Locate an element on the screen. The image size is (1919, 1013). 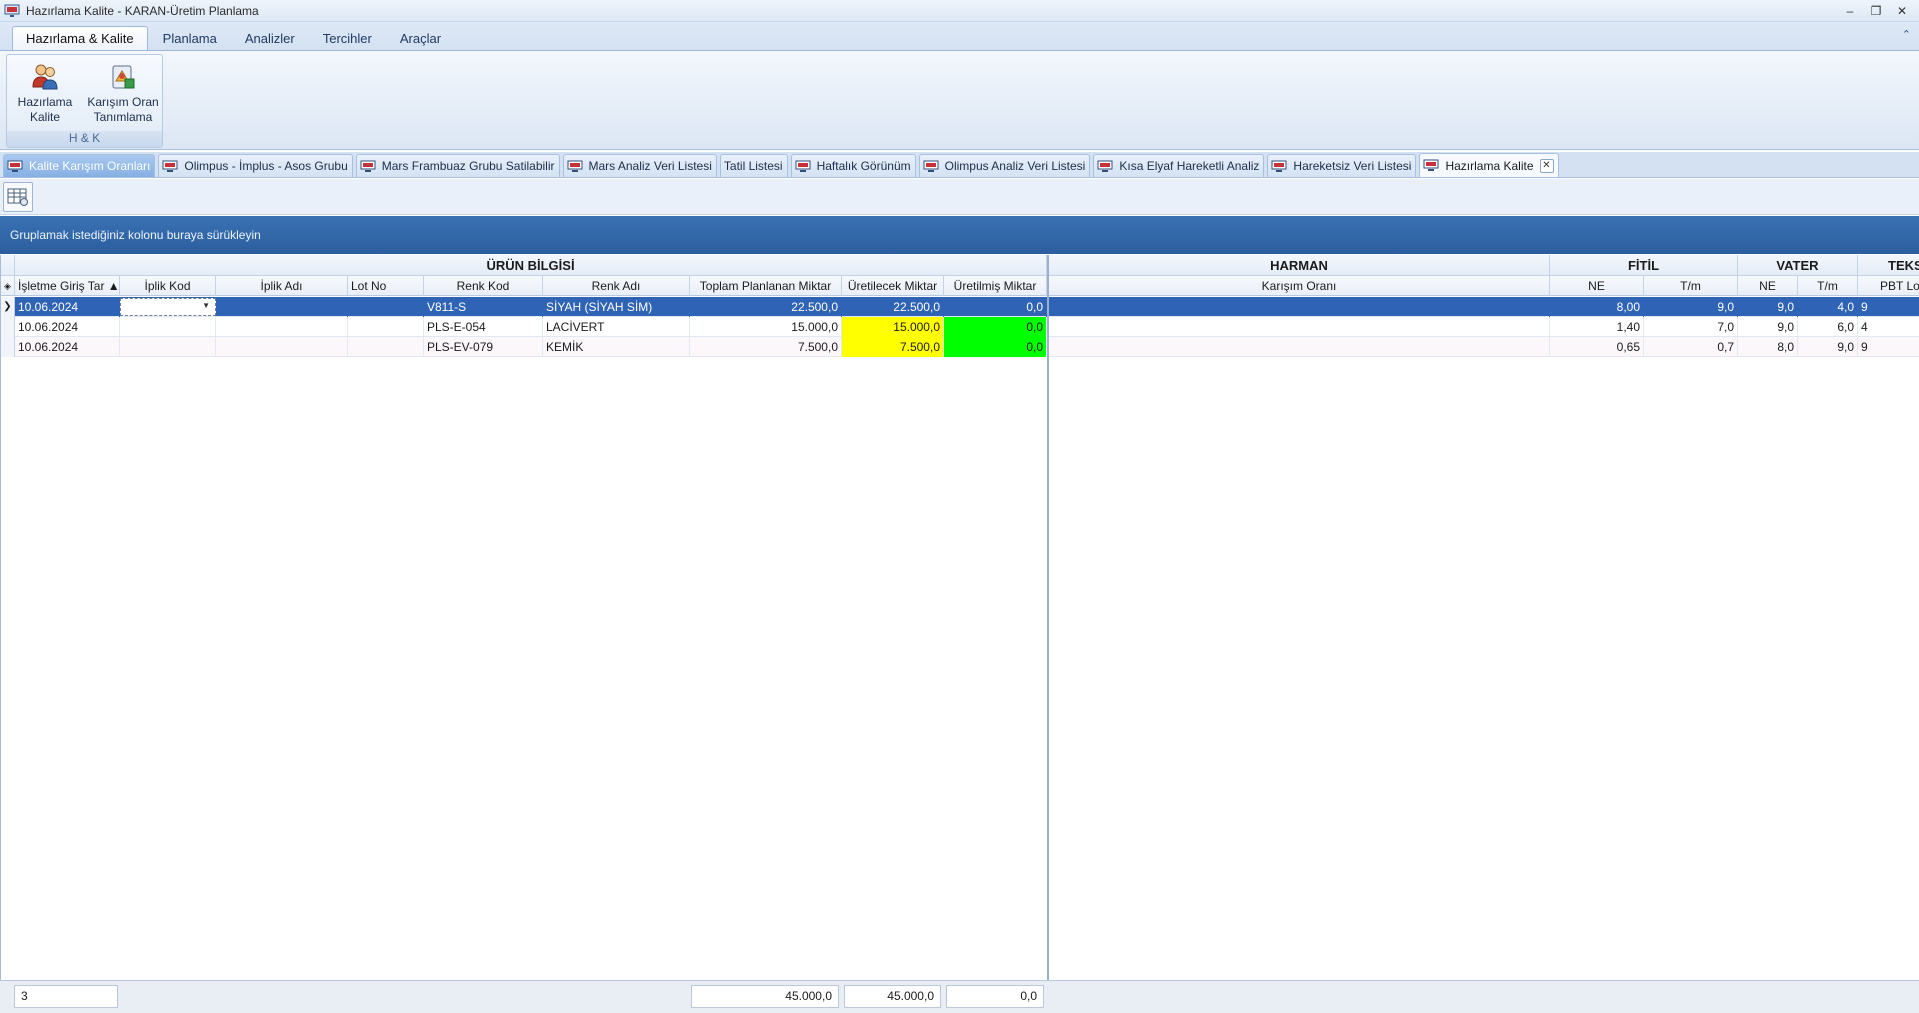
cell-toplam: 22.500,0 is located at coordinates (766, 307).